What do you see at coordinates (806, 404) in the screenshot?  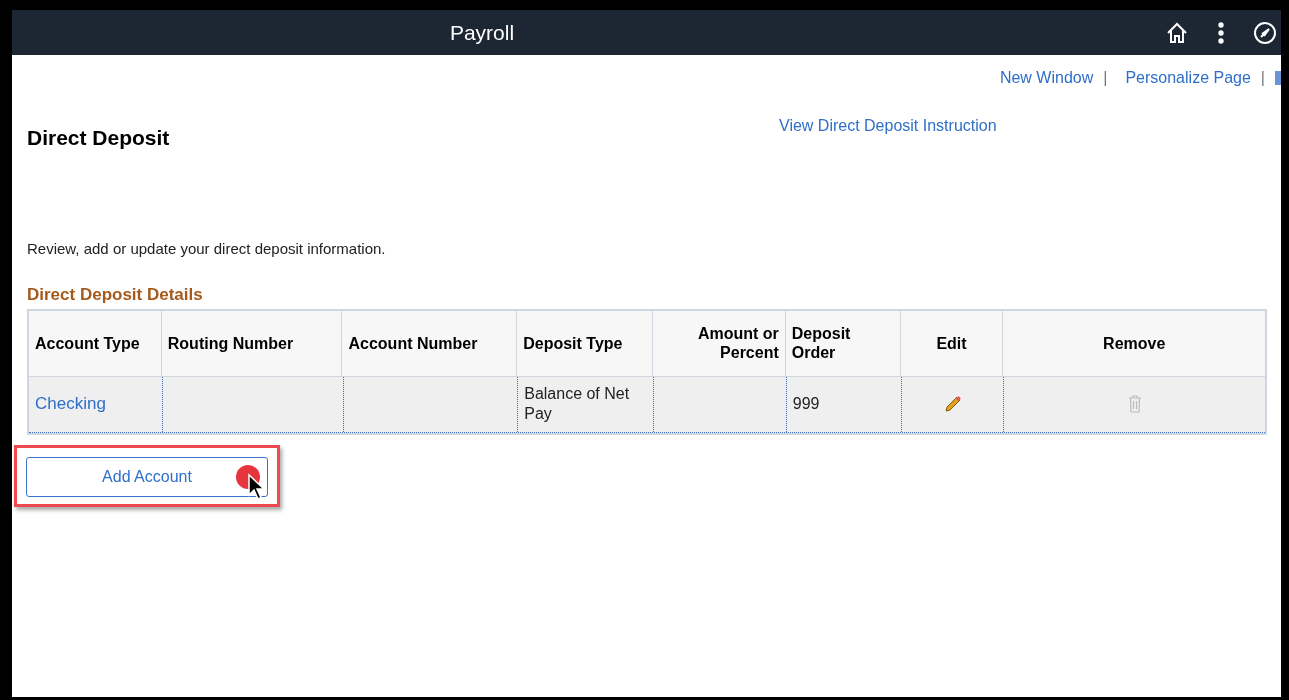 I see `table-cell-text: 999` at bounding box center [806, 404].